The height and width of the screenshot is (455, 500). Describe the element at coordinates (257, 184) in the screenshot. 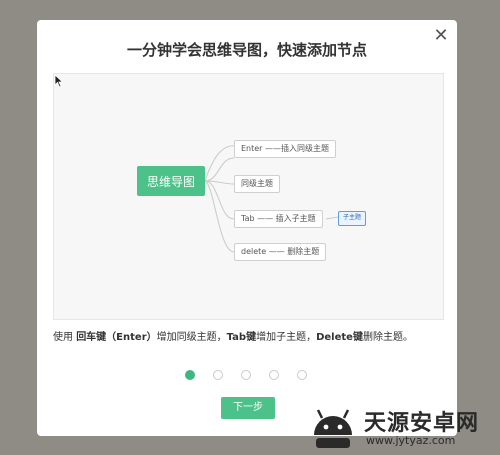

I see `mindmap-node-sibling: 同级主题` at that location.